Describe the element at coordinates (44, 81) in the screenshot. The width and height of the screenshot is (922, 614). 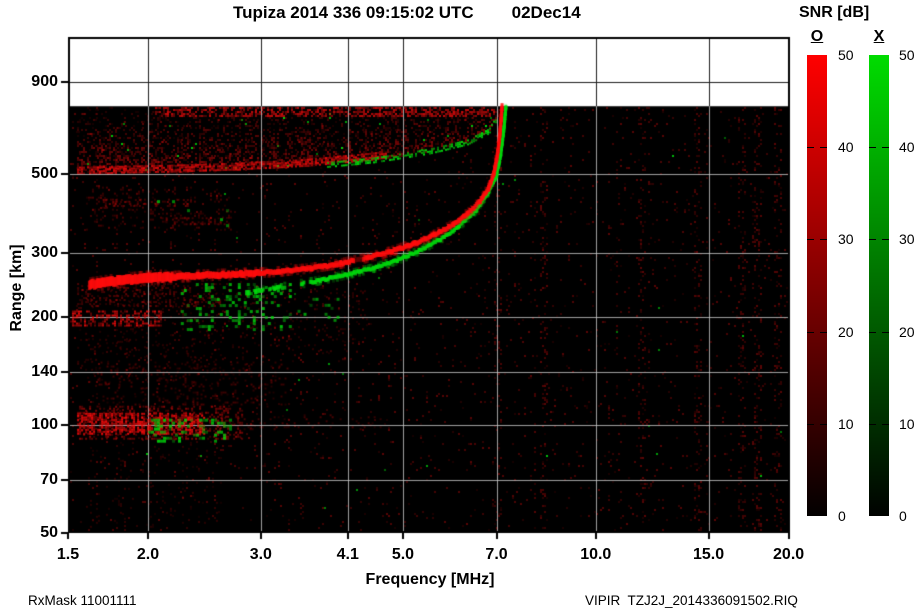
I see `y-tick-label: 900` at that location.